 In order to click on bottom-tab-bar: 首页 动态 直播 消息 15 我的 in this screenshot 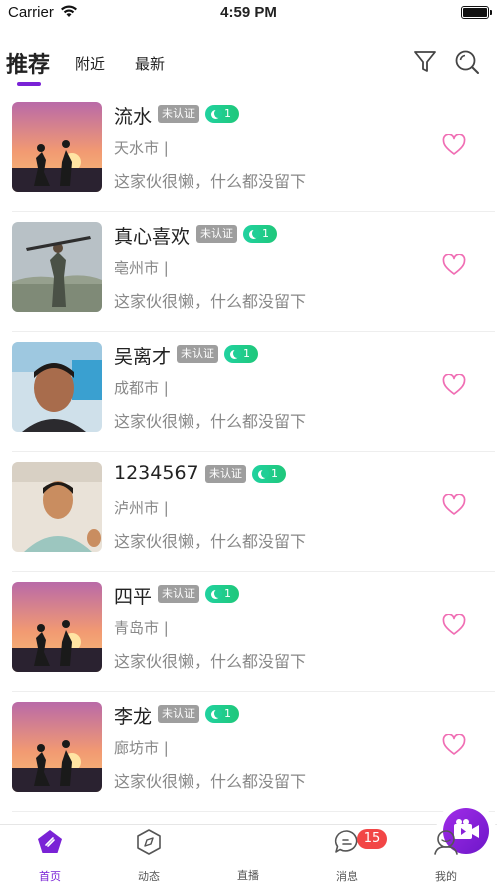, I will do `click(248, 842)`.